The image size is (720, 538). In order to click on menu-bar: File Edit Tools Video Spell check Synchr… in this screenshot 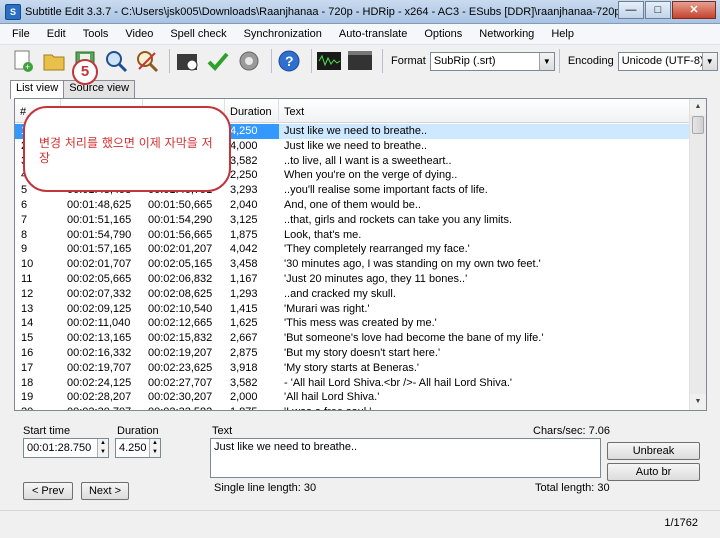, I will do `click(360, 34)`.